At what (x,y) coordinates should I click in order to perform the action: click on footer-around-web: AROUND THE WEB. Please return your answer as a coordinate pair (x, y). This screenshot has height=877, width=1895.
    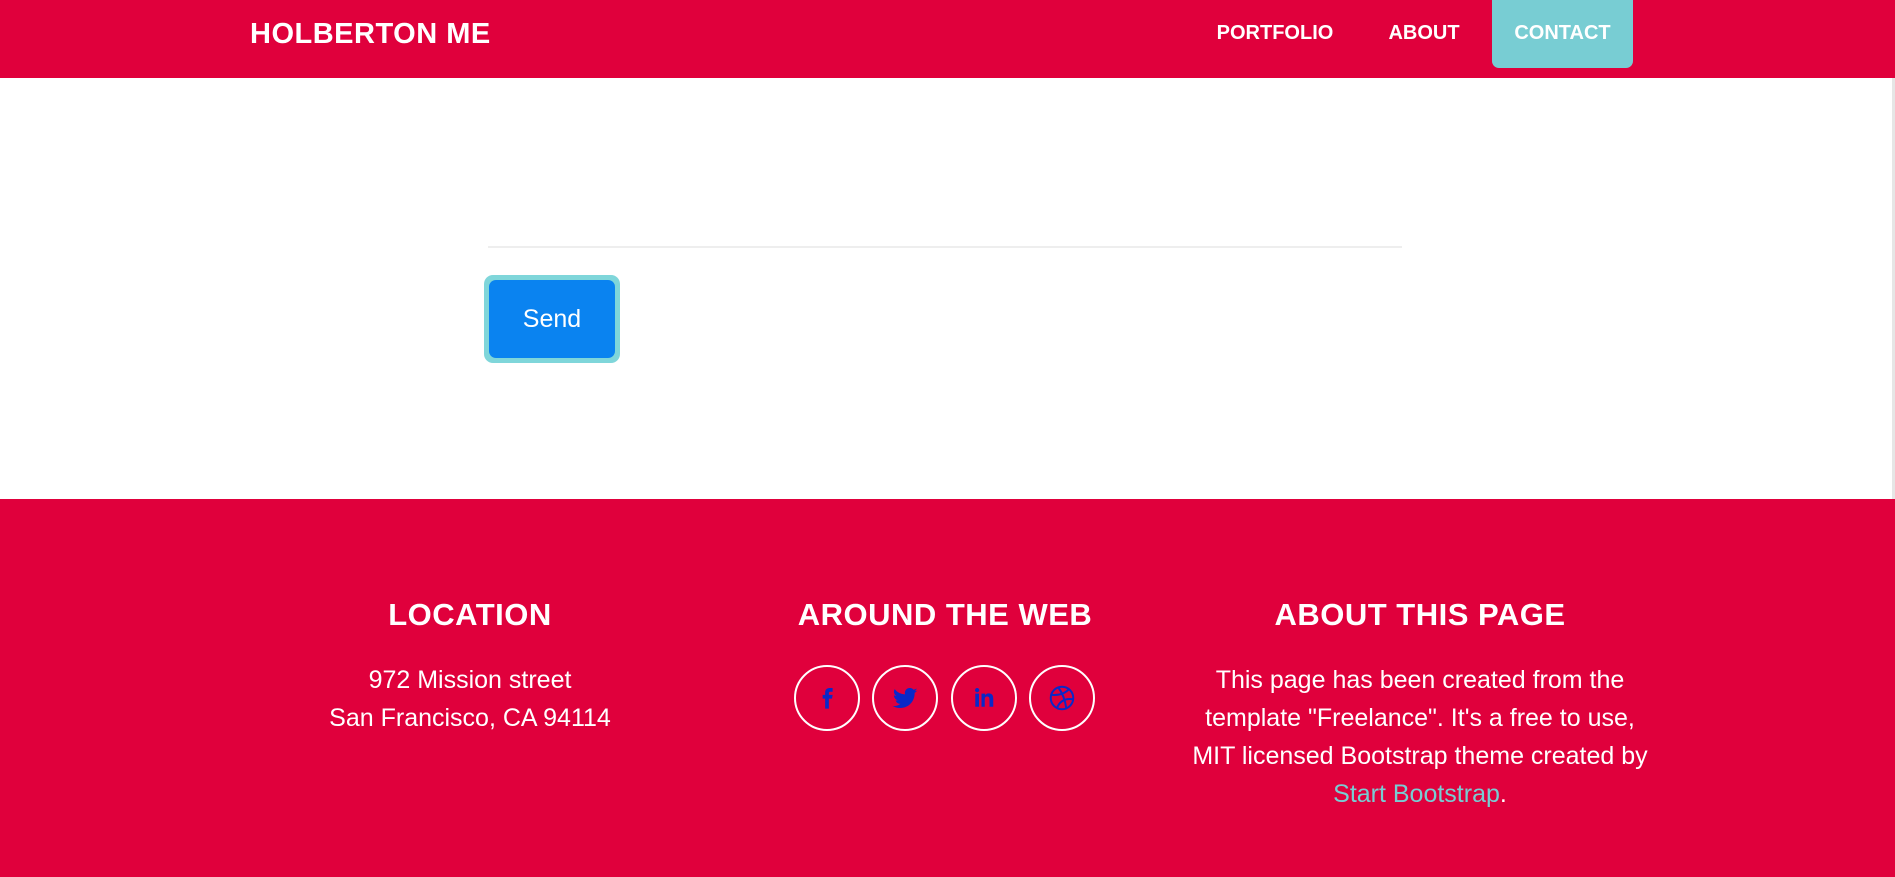
    Looking at the image, I should click on (945, 663).